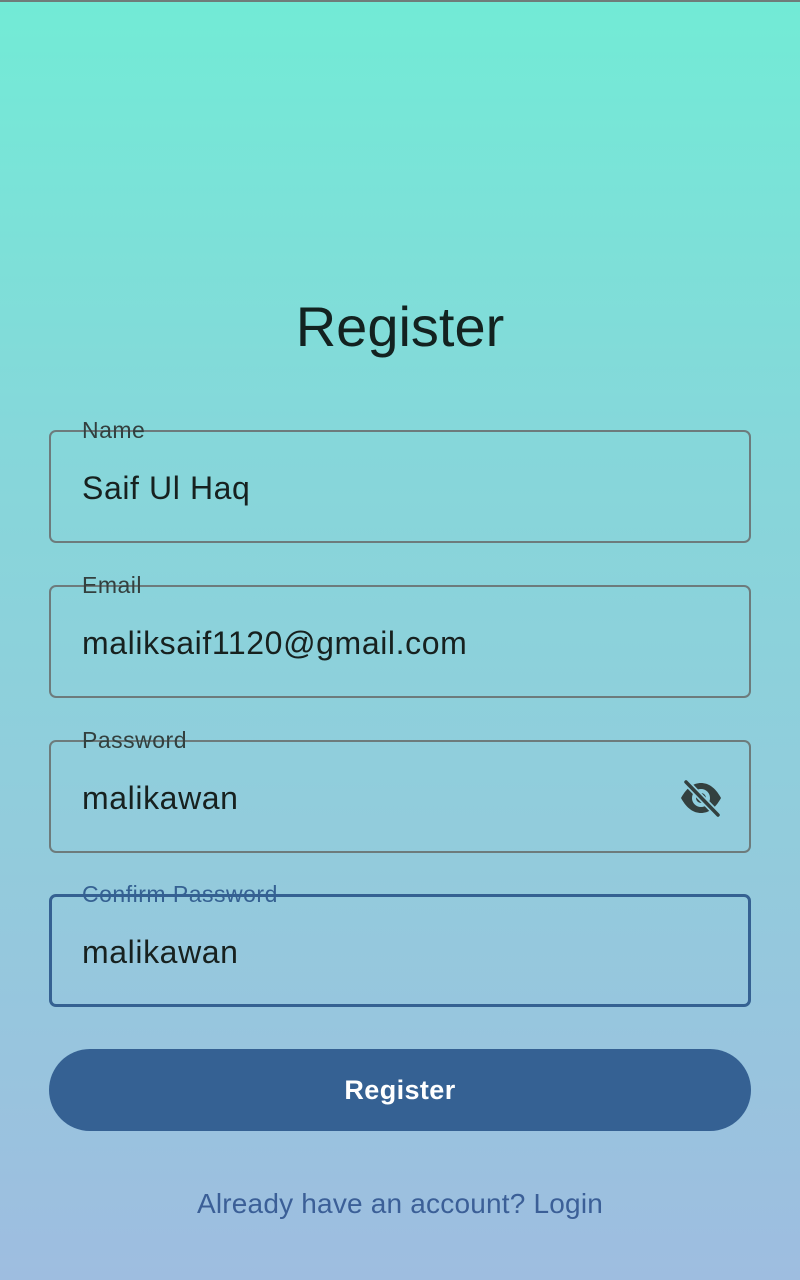 This screenshot has width=800, height=1280. Describe the element at coordinates (400, 326) in the screenshot. I see `page-title: Register` at that location.